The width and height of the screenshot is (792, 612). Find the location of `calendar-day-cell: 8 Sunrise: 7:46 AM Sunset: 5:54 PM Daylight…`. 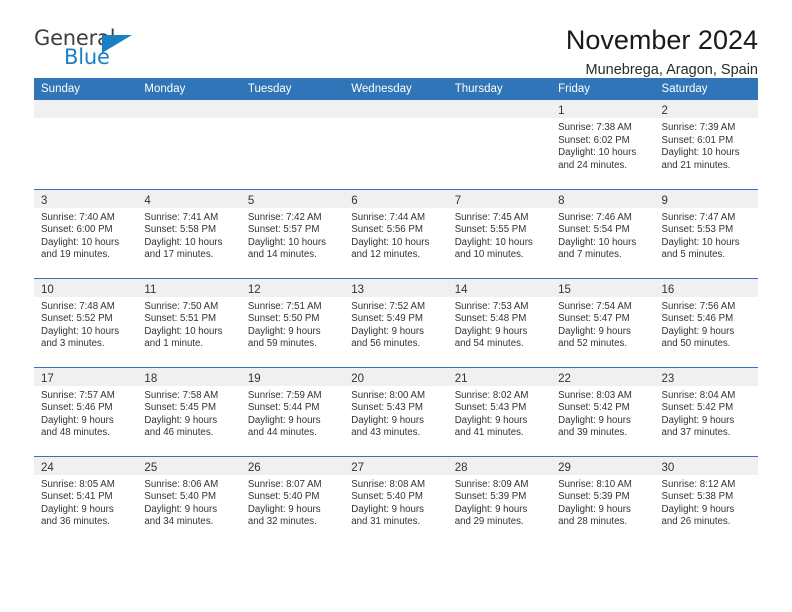

calendar-day-cell: 8 Sunrise: 7:46 AM Sunset: 5:54 PM Daylight… is located at coordinates (603, 233).